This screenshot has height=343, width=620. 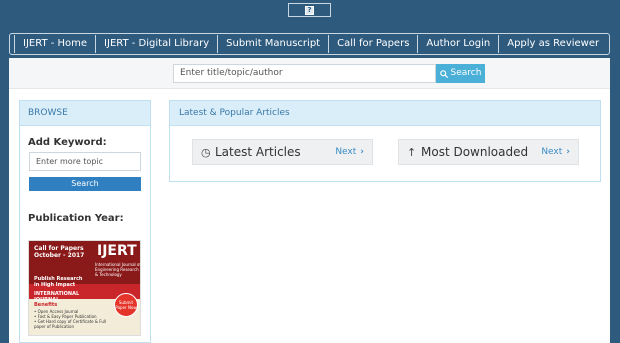 I want to click on help-icon: ?, so click(x=309, y=10).